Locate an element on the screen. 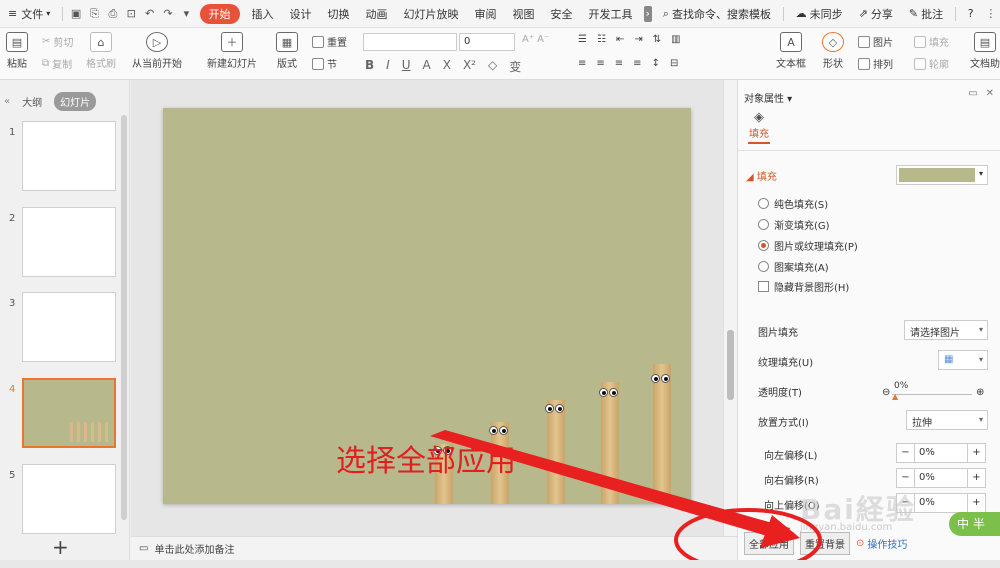  columns-icon: ▥ is located at coordinates (675, 39).